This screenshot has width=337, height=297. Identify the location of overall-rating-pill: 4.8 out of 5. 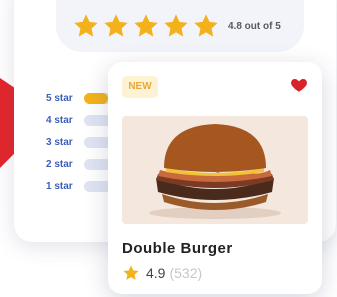
(180, 26).